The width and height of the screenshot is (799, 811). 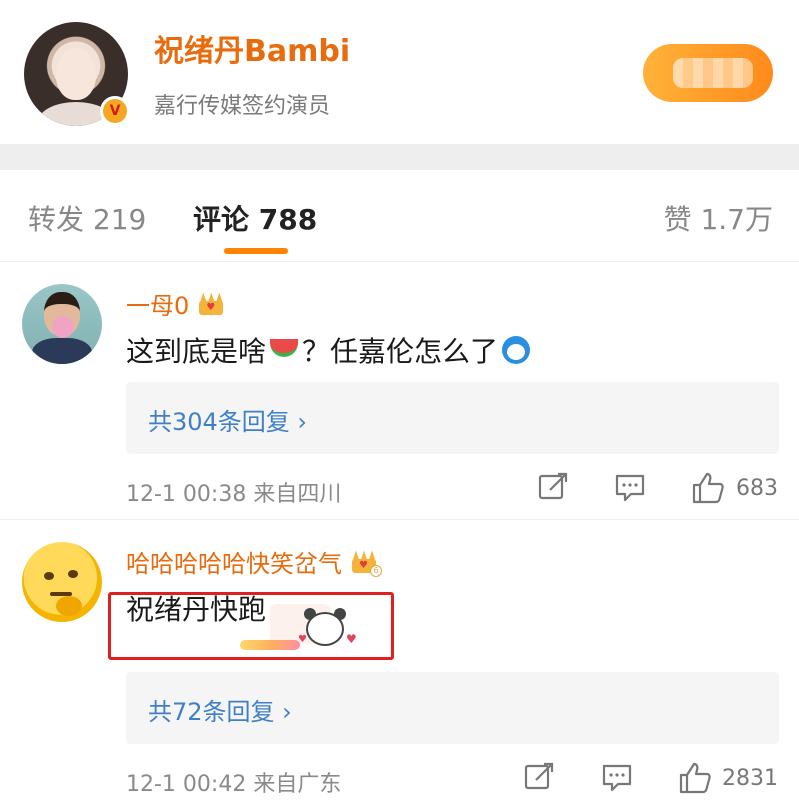 What do you see at coordinates (718, 218) in the screenshot?
I see `tab-like: 赞 1.7万` at bounding box center [718, 218].